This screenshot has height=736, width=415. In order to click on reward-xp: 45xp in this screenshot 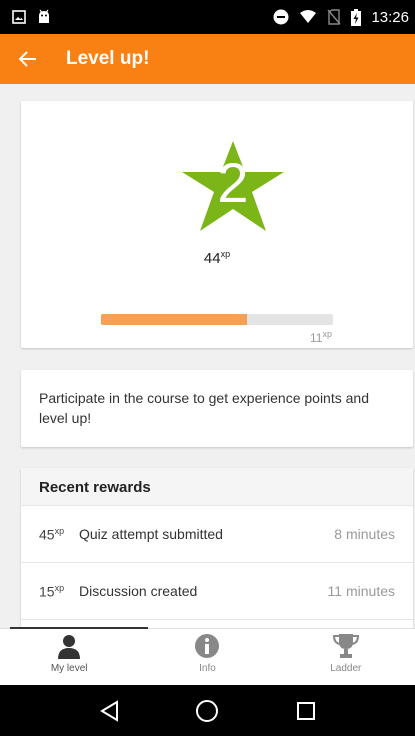, I will do `click(59, 534)`.